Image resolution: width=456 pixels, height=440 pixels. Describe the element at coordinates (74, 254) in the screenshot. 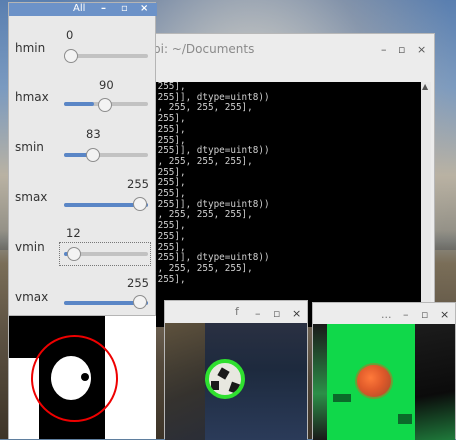

I see `vmin-slider-handle` at that location.